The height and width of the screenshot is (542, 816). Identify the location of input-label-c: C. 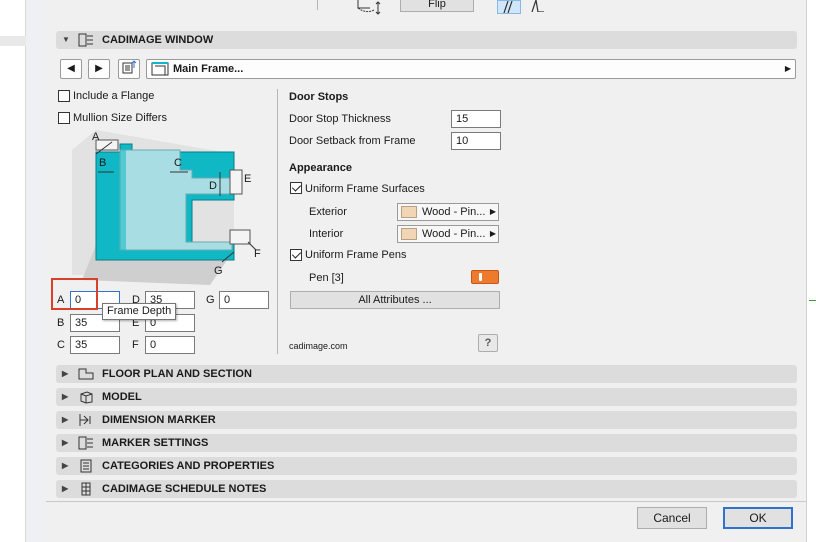
(61, 345).